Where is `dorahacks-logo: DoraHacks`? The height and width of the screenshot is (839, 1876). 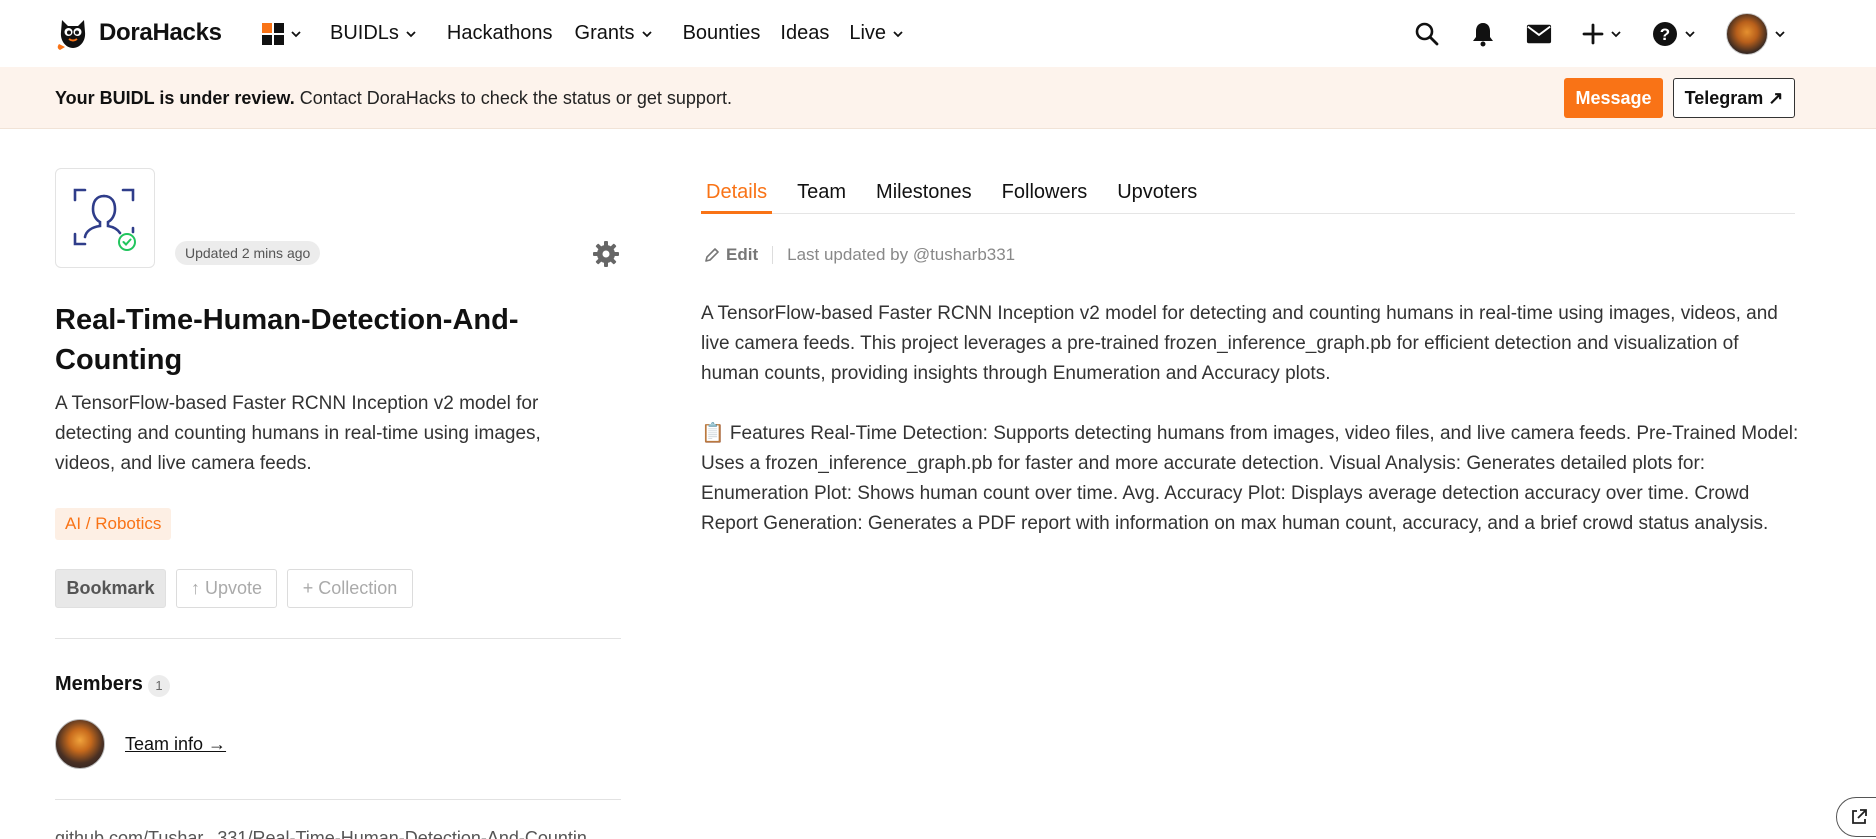 dorahacks-logo: DoraHacks is located at coordinates (138, 33).